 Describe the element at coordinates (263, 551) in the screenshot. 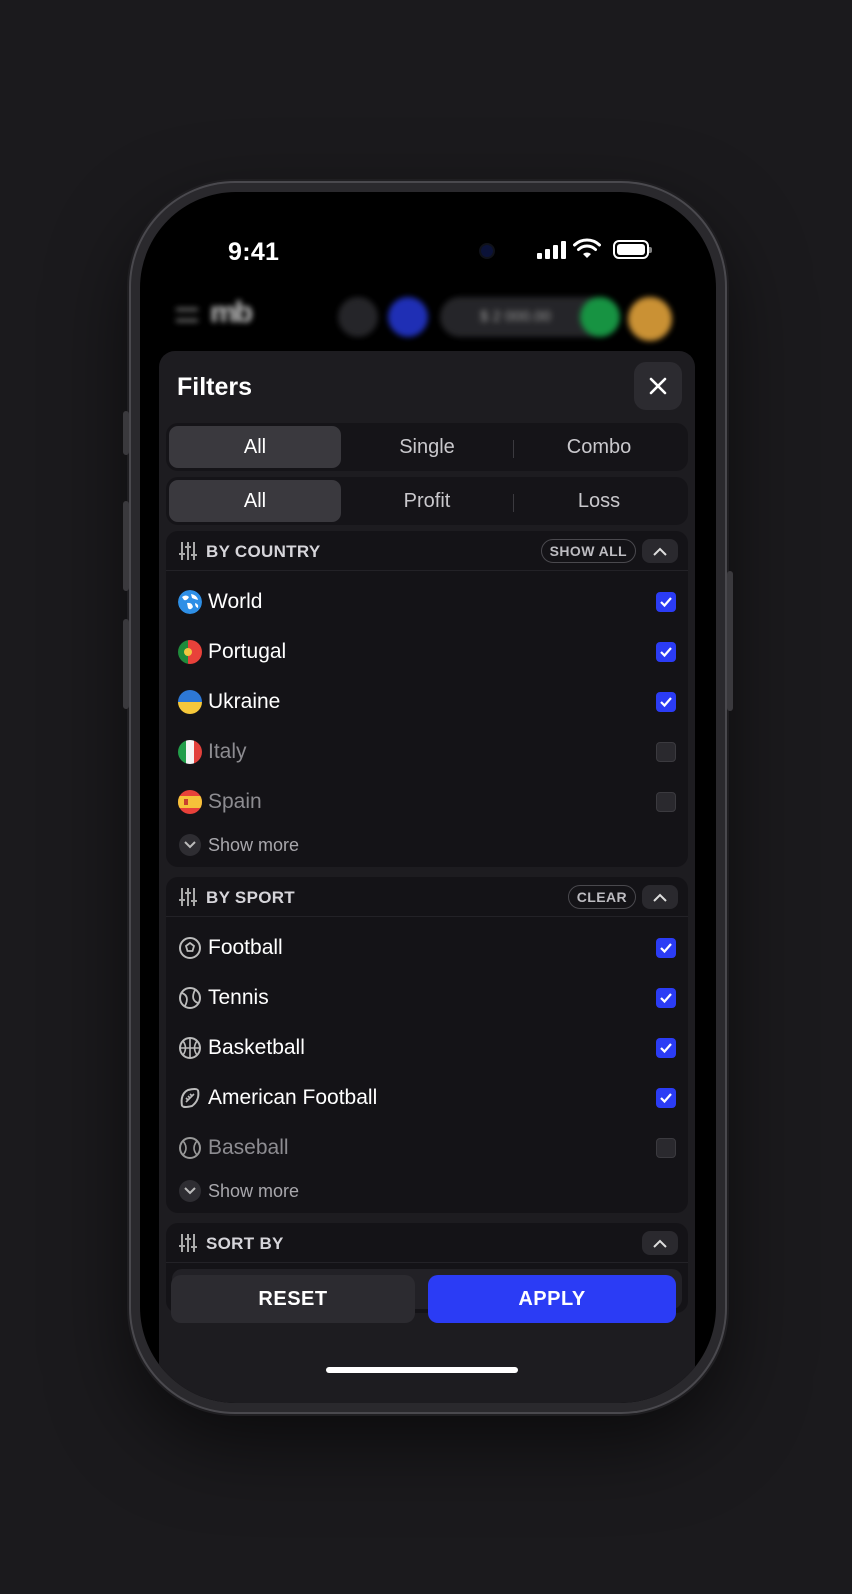

I see `section-title: BY COUNTRY` at that location.